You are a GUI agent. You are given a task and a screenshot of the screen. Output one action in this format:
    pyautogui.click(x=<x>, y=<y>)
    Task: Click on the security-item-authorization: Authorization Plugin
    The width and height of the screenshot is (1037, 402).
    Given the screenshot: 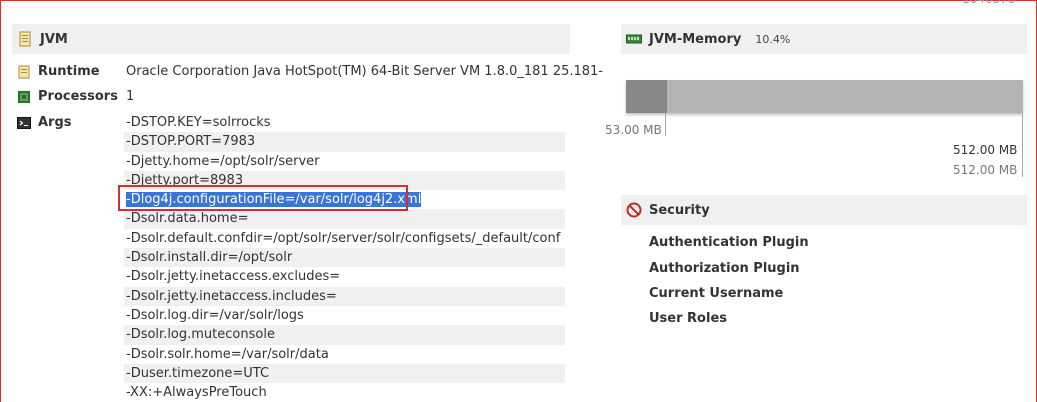 What is the action you would take?
    pyautogui.click(x=724, y=268)
    